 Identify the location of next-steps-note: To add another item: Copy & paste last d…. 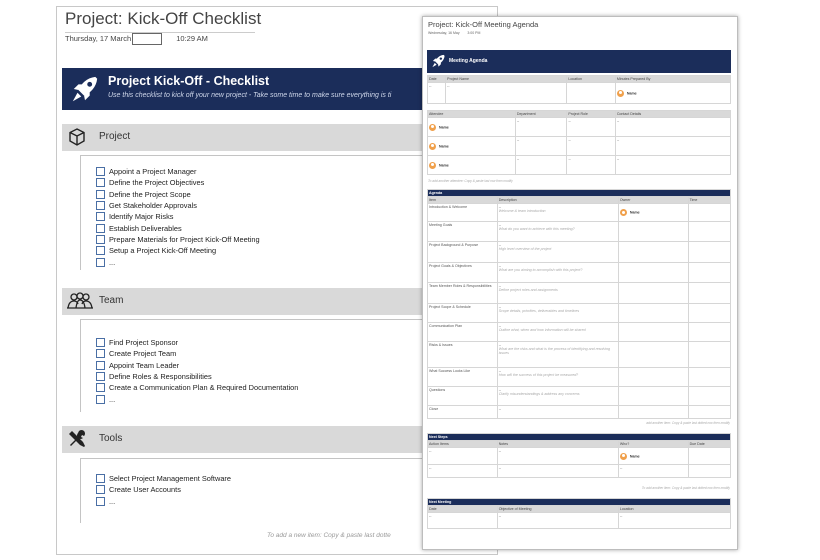
(685, 488).